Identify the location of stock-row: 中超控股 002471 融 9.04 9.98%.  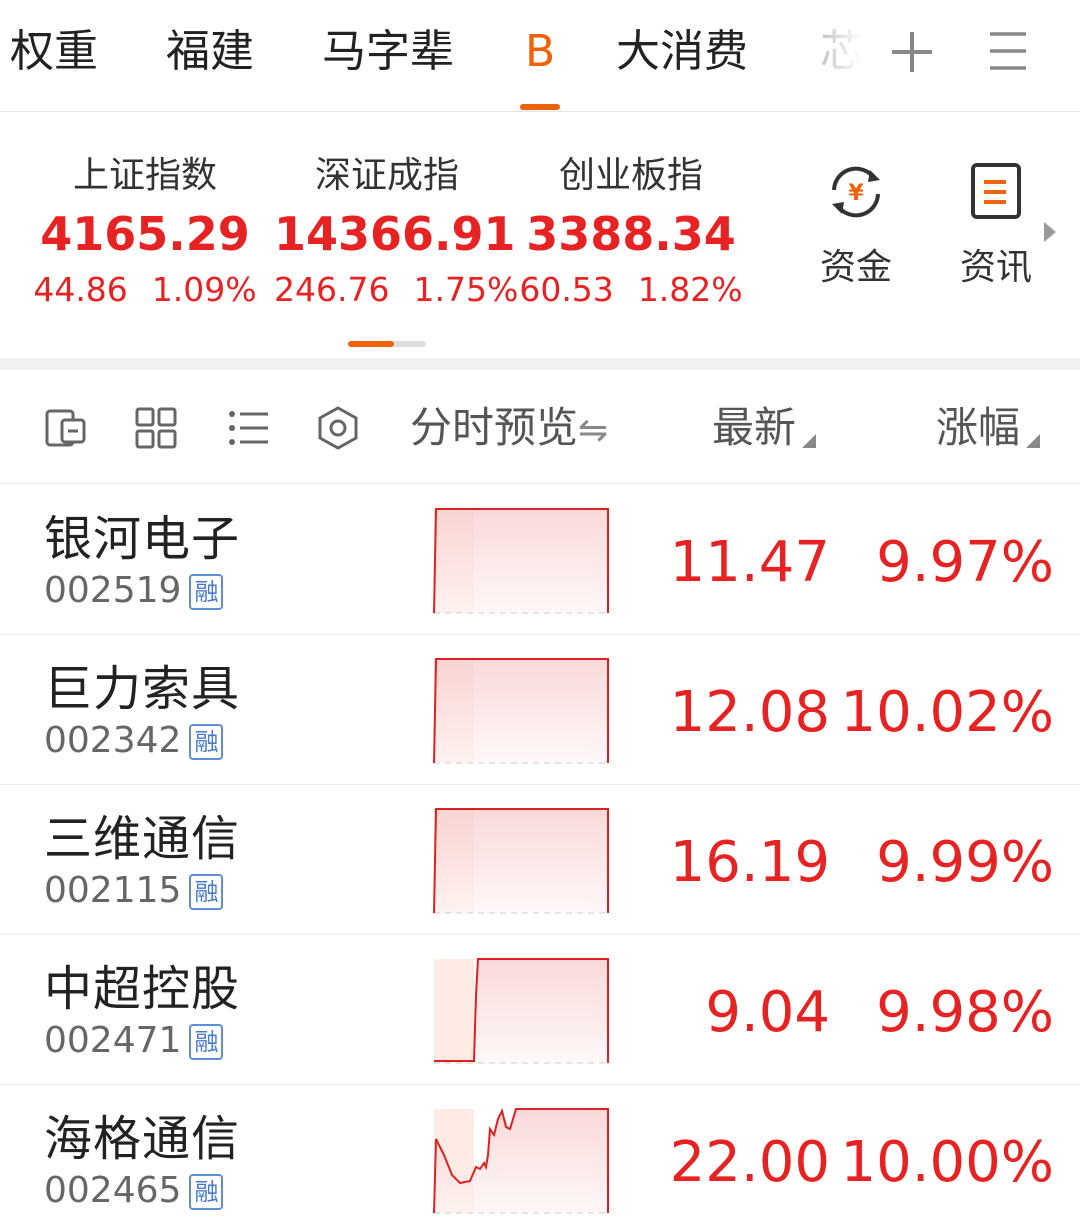
(540, 1010).